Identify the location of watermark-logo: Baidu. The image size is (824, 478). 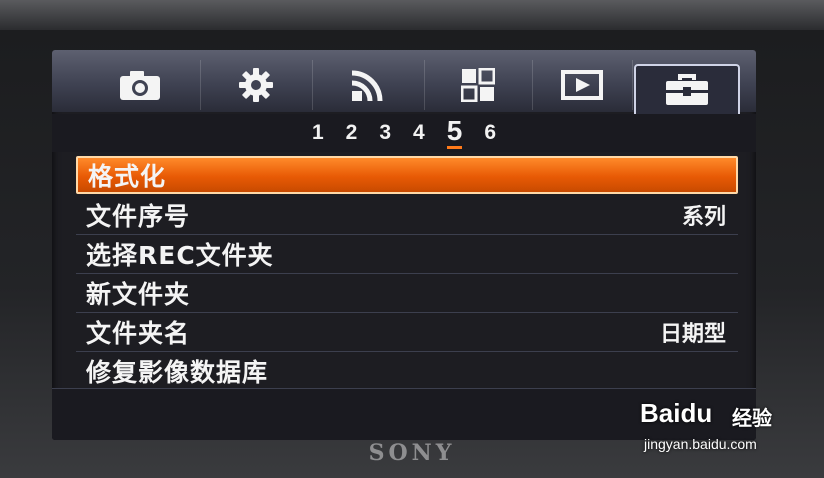
(676, 413).